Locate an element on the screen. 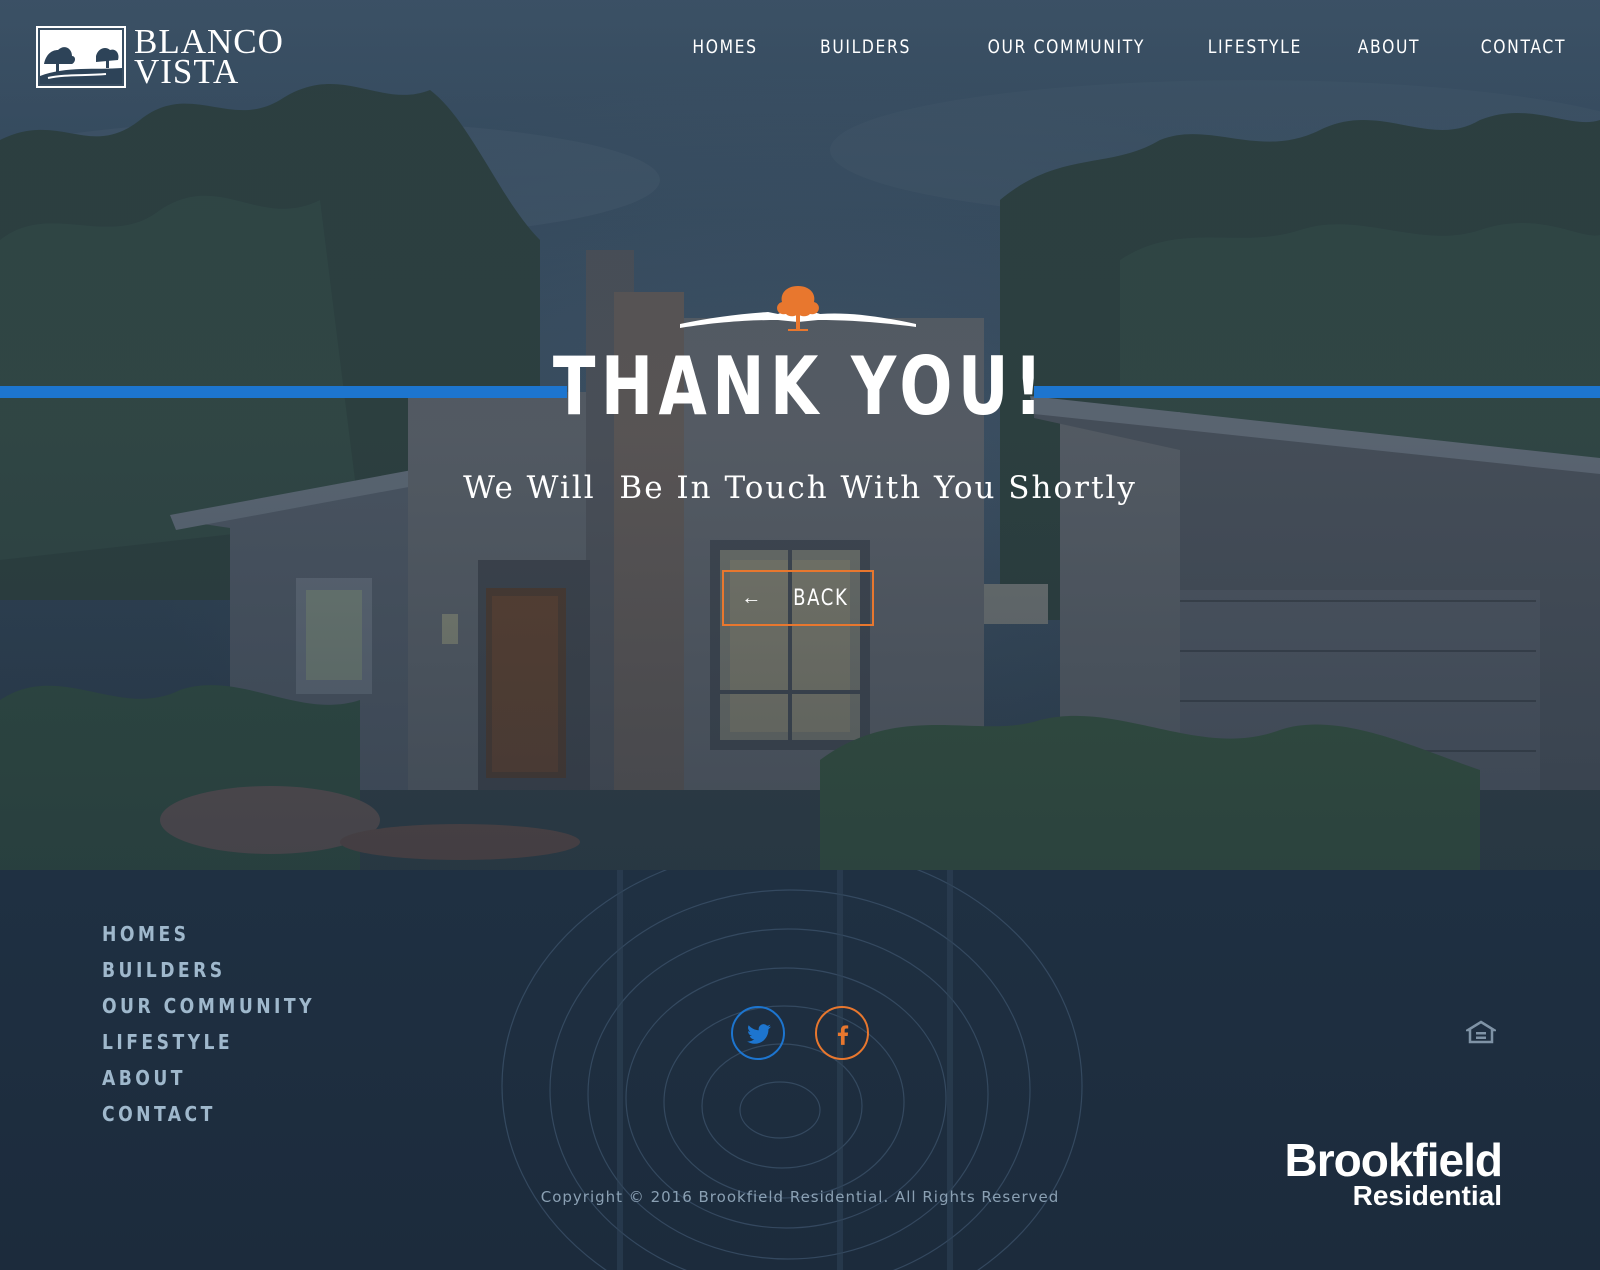 The image size is (1600, 1270). tree-rings-graphic is located at coordinates (792, 1070).